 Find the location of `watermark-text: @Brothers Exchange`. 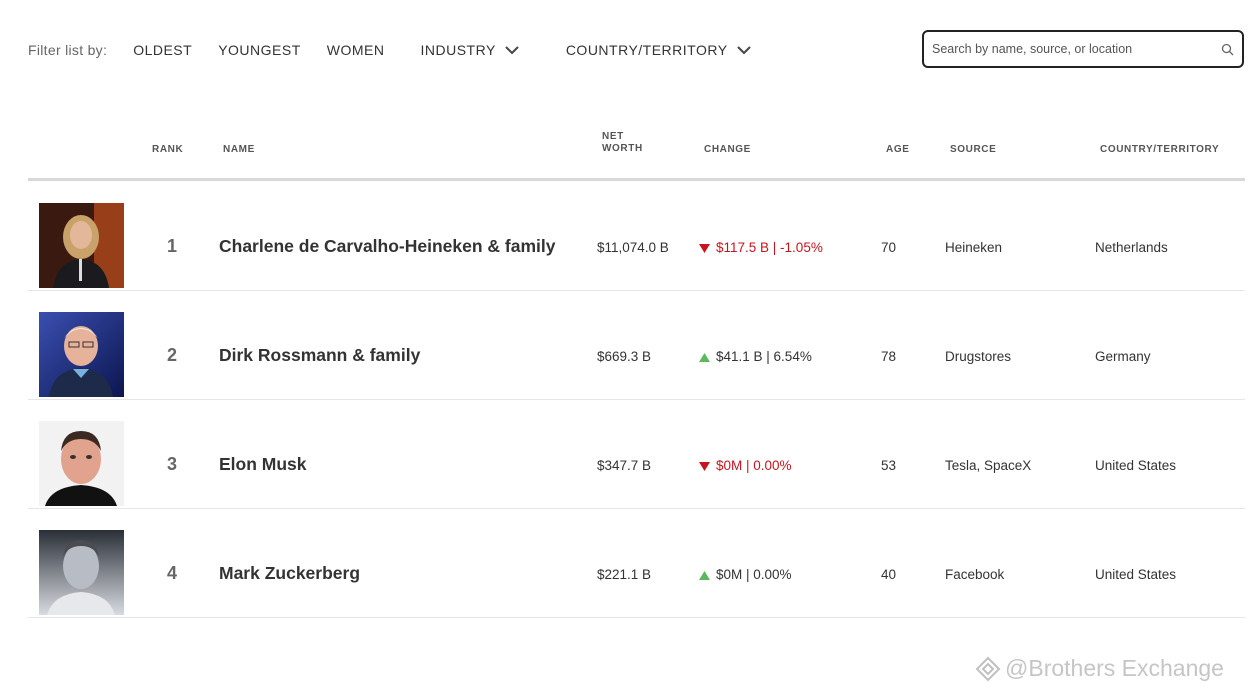

watermark-text: @Brothers Exchange is located at coordinates (1114, 668).